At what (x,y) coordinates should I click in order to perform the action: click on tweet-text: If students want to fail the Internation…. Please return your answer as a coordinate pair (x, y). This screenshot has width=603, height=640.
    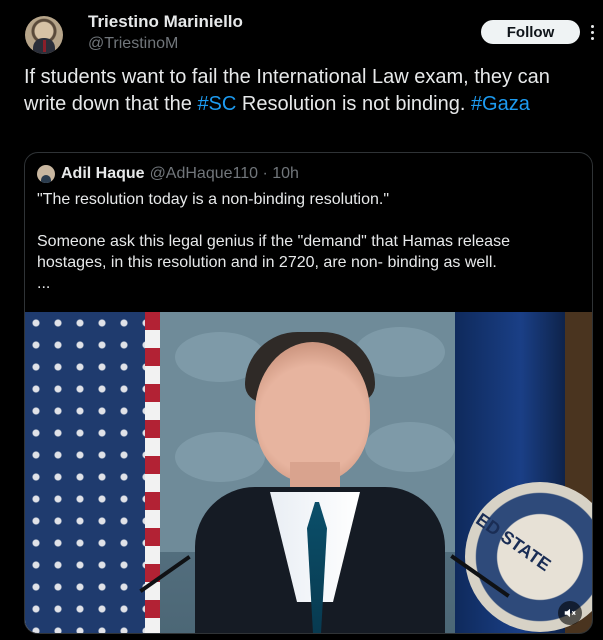
    Looking at the image, I should click on (304, 91).